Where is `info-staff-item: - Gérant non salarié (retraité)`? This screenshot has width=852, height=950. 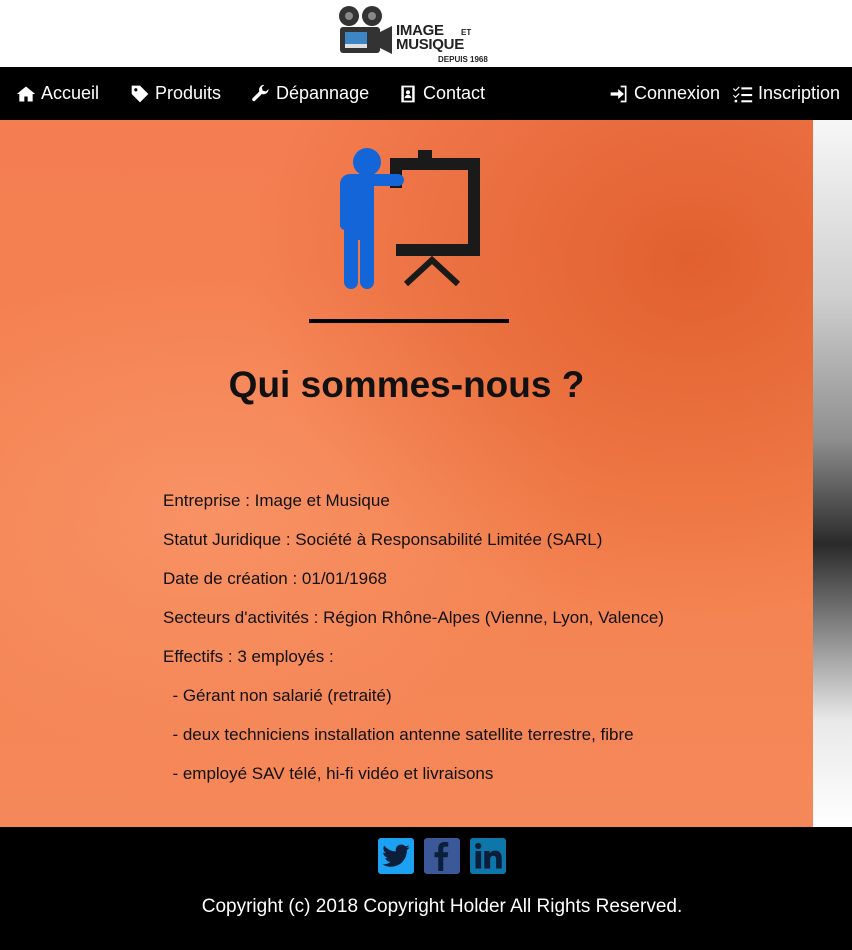 info-staff-item: - Gérant non salarié (retraité) is located at coordinates (277, 695).